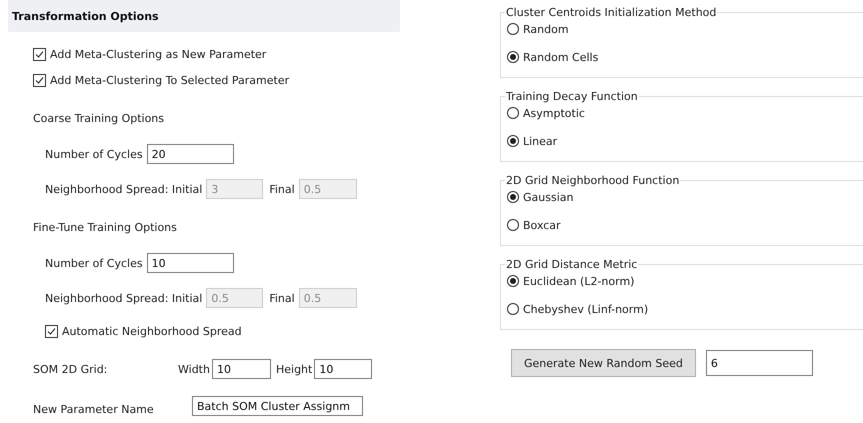 This screenshot has width=863, height=423. I want to click on generate-seed-button: Generate New Random Seed, so click(603, 363).